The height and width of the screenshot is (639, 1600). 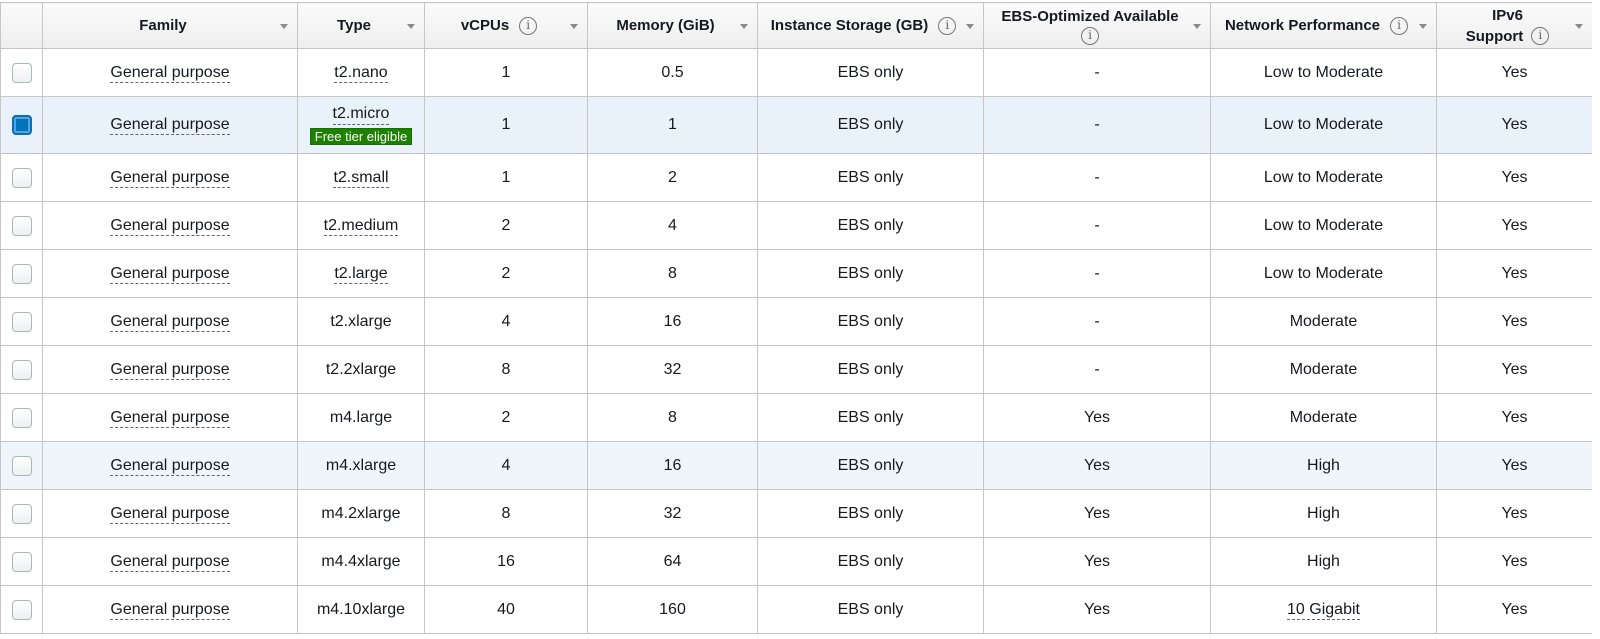 I want to click on cell-vcpus: 2, so click(x=506, y=225).